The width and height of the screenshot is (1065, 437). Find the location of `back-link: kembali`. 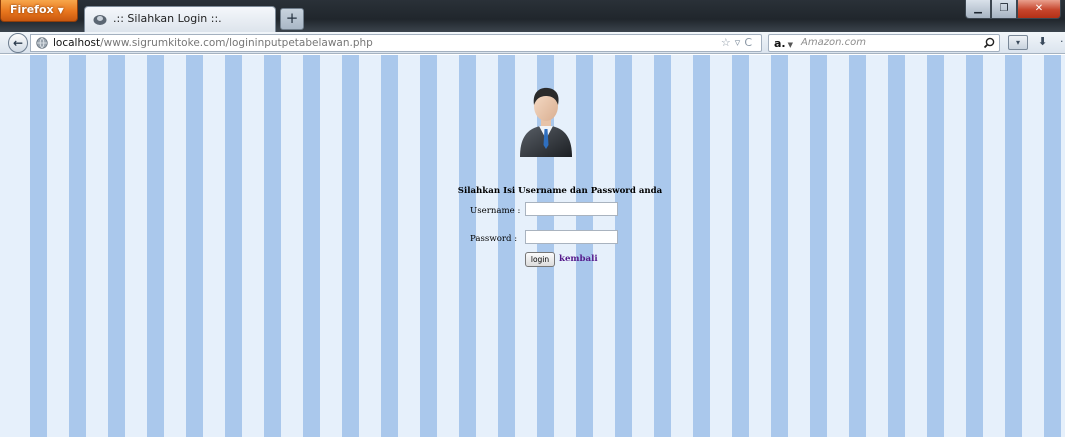

back-link: kembali is located at coordinates (578, 259).